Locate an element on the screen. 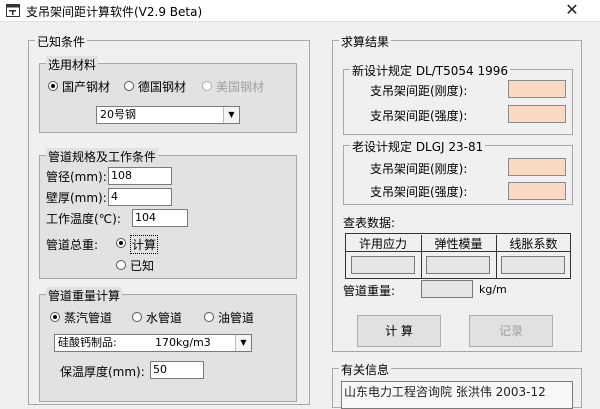 The image size is (600, 409). table-cell-stress is located at coordinates (383, 265).